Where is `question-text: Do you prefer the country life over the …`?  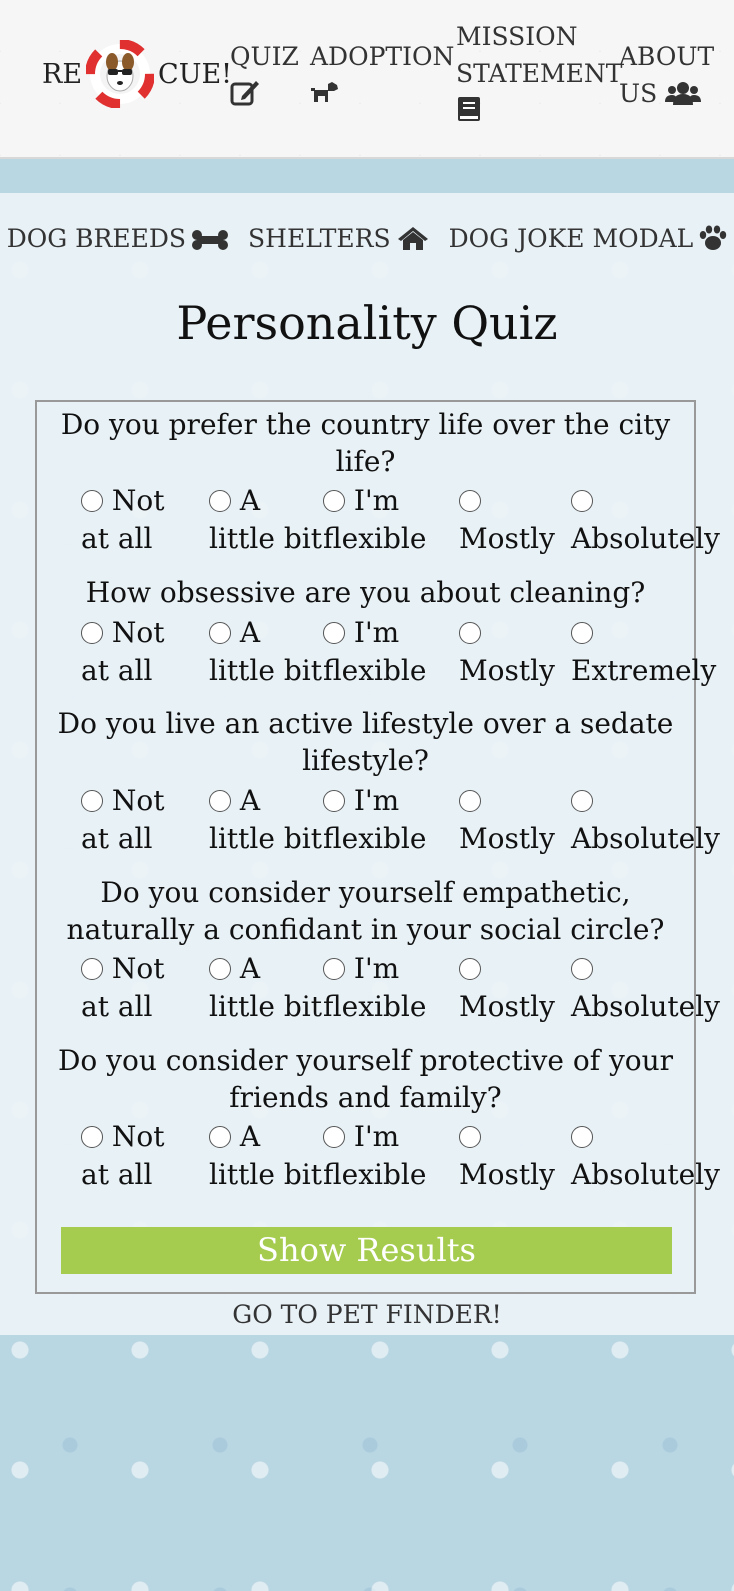 question-text: Do you prefer the country life over the … is located at coordinates (365, 443).